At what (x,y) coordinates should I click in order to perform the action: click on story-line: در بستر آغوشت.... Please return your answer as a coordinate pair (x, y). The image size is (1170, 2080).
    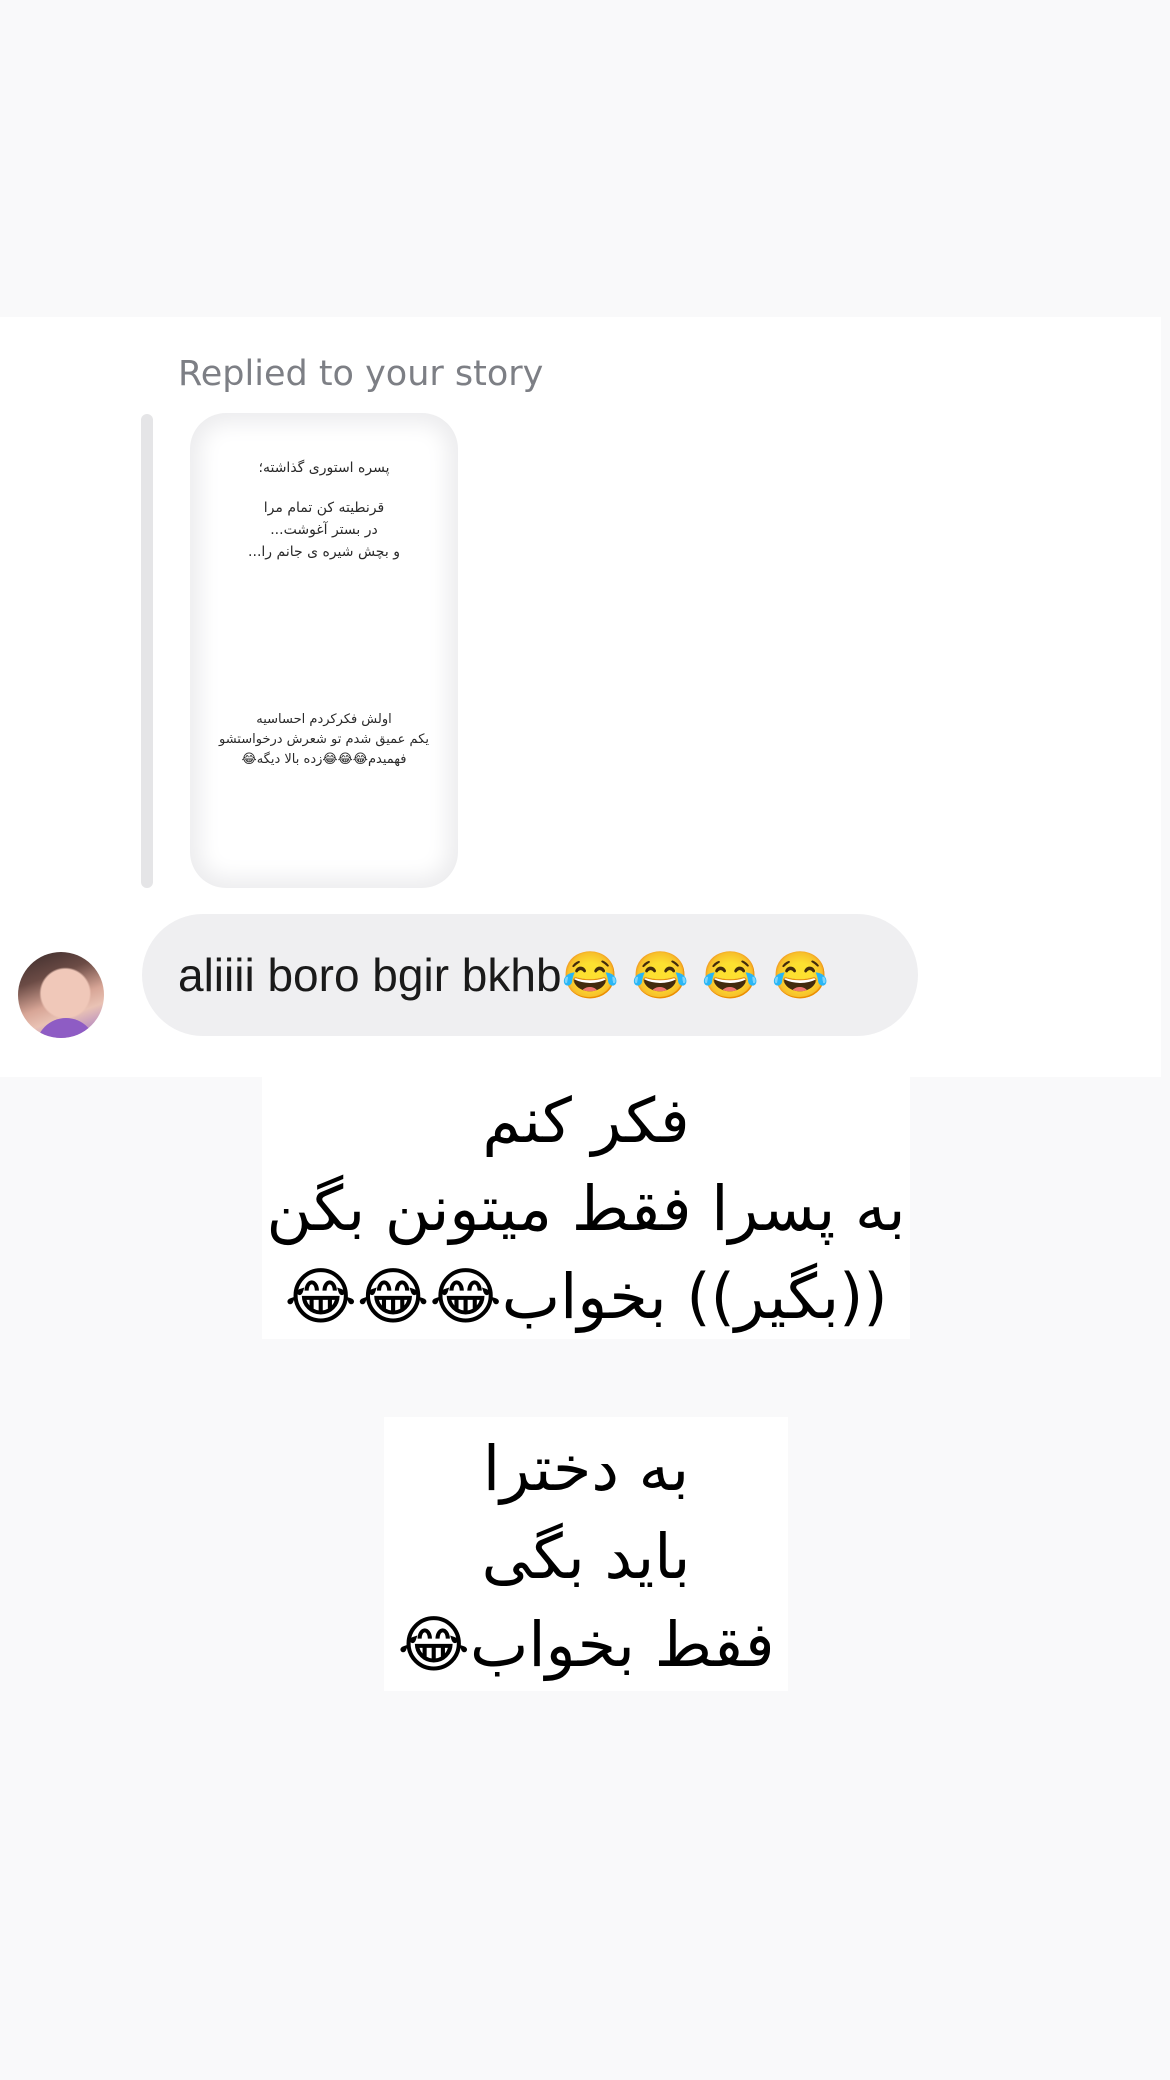
    Looking at the image, I should click on (324, 530).